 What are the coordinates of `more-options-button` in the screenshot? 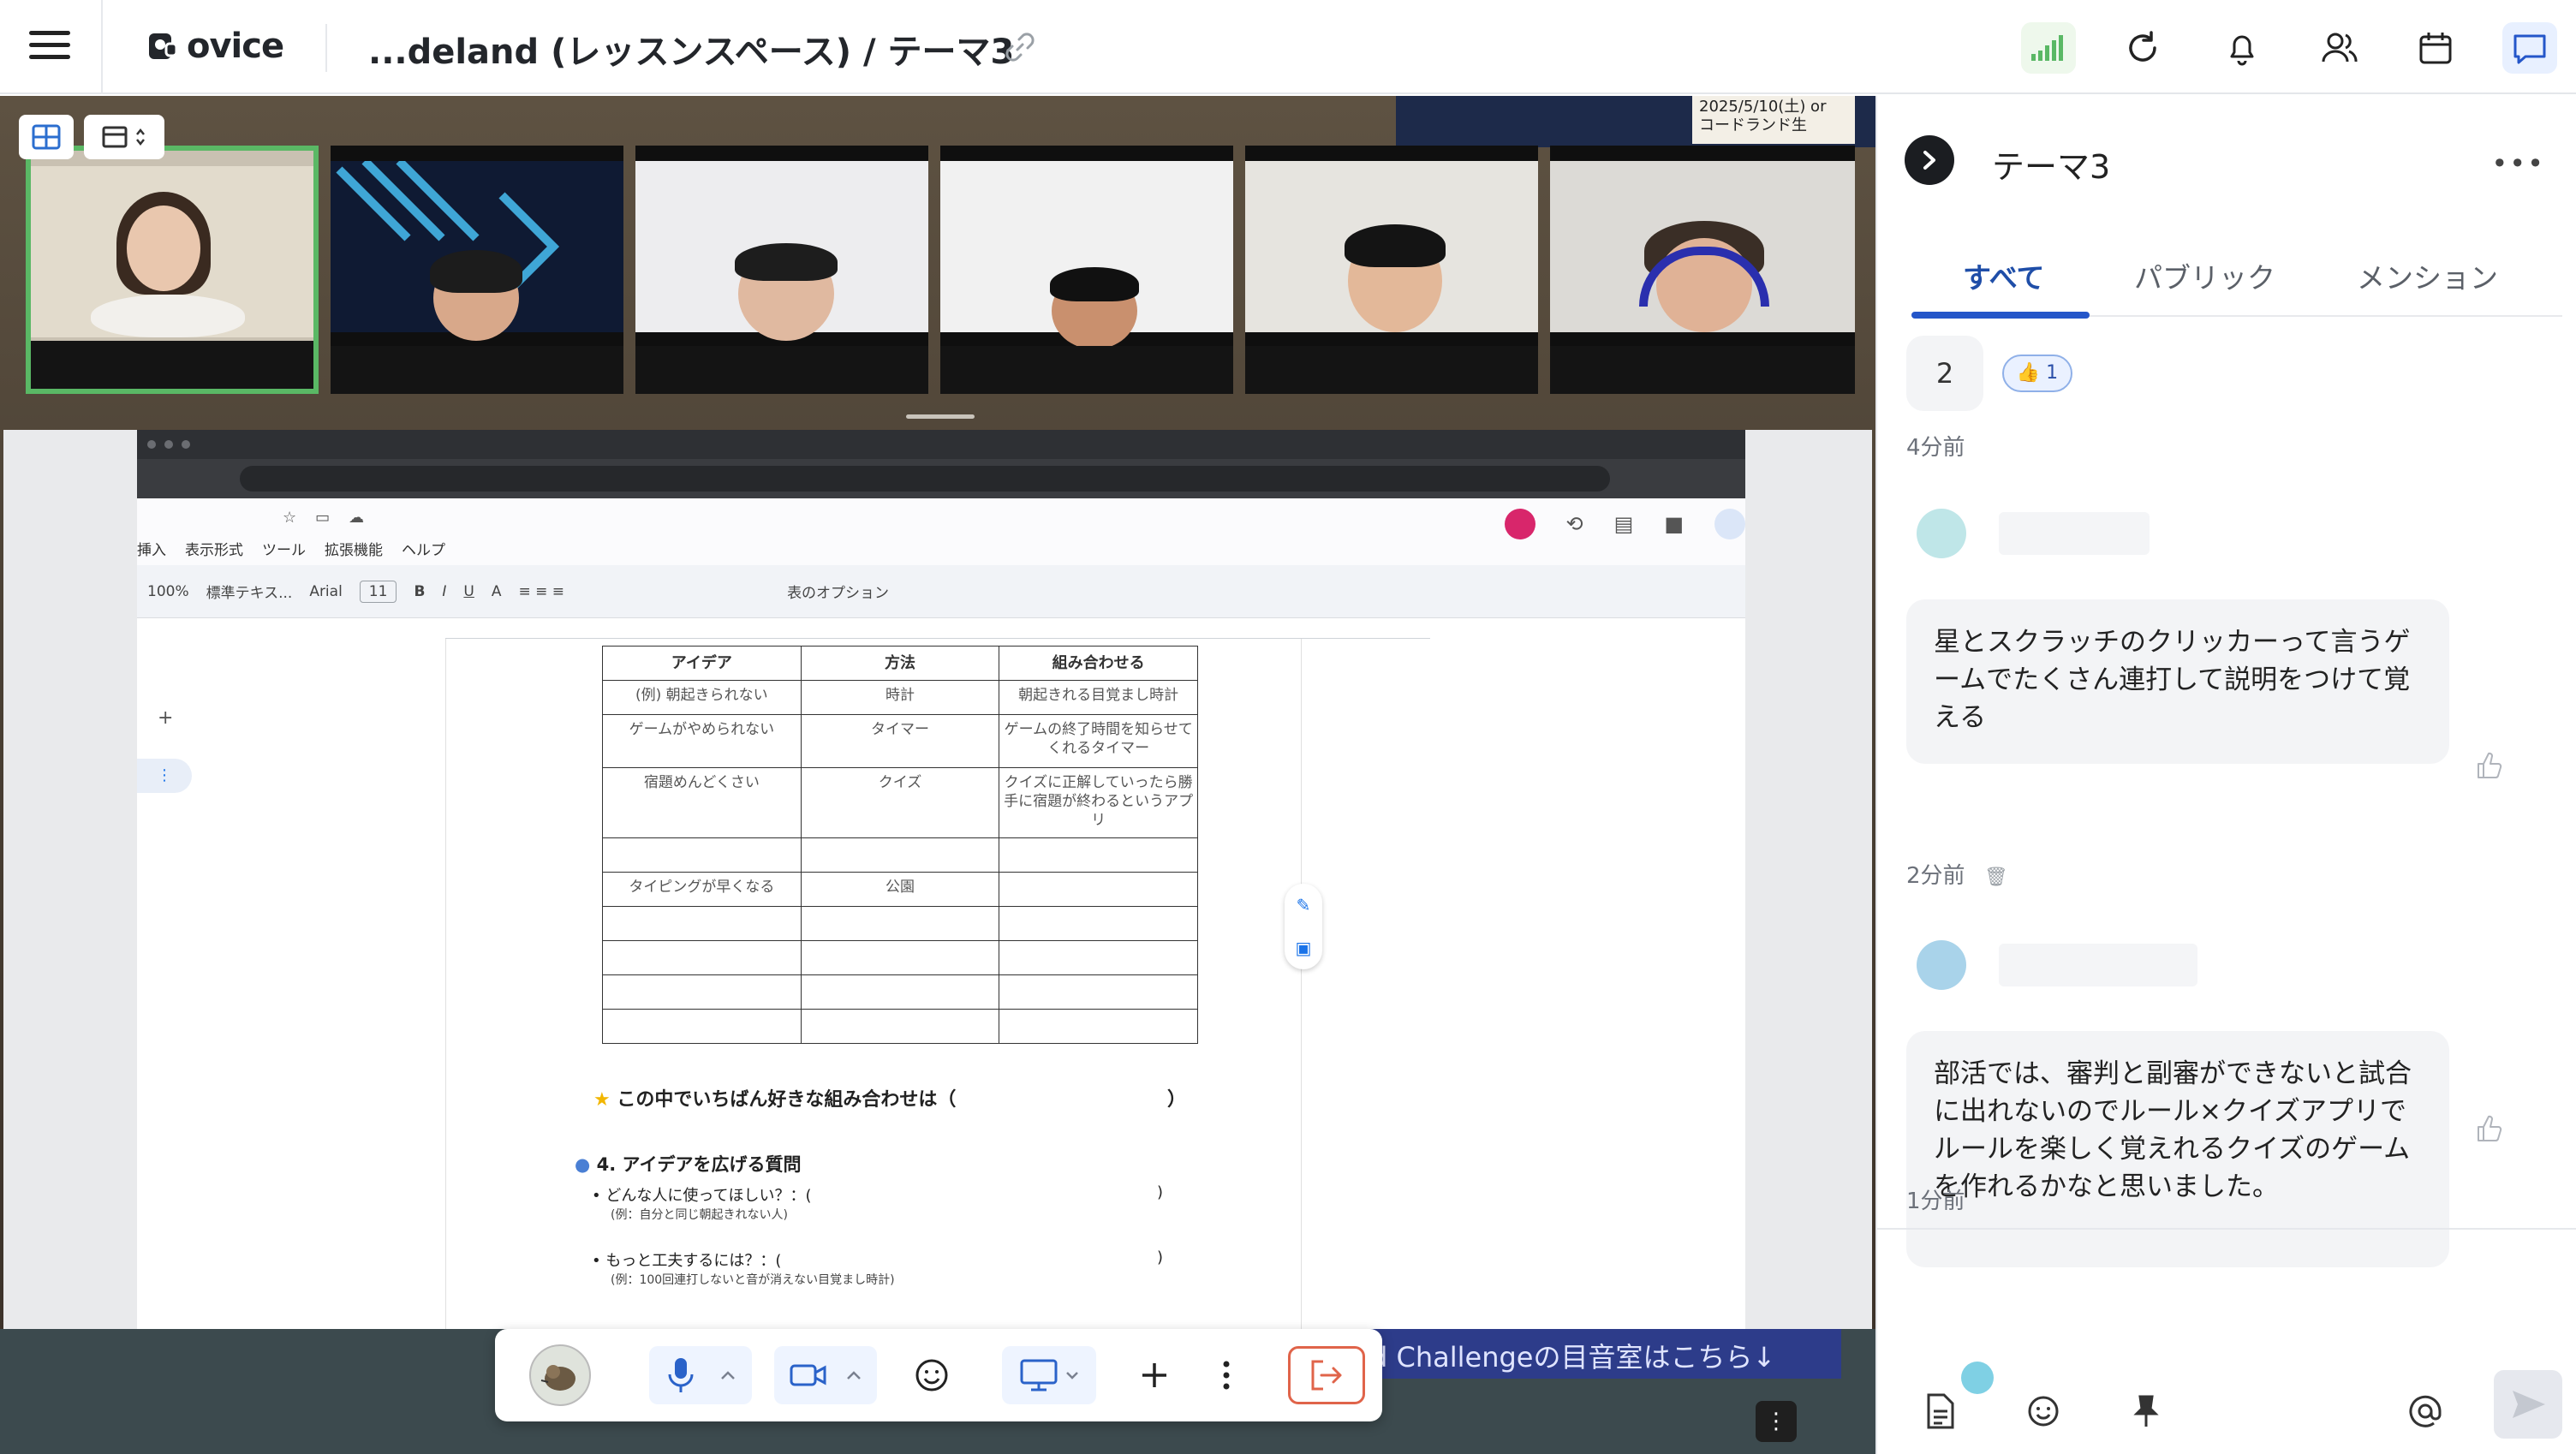 It's located at (1226, 1375).